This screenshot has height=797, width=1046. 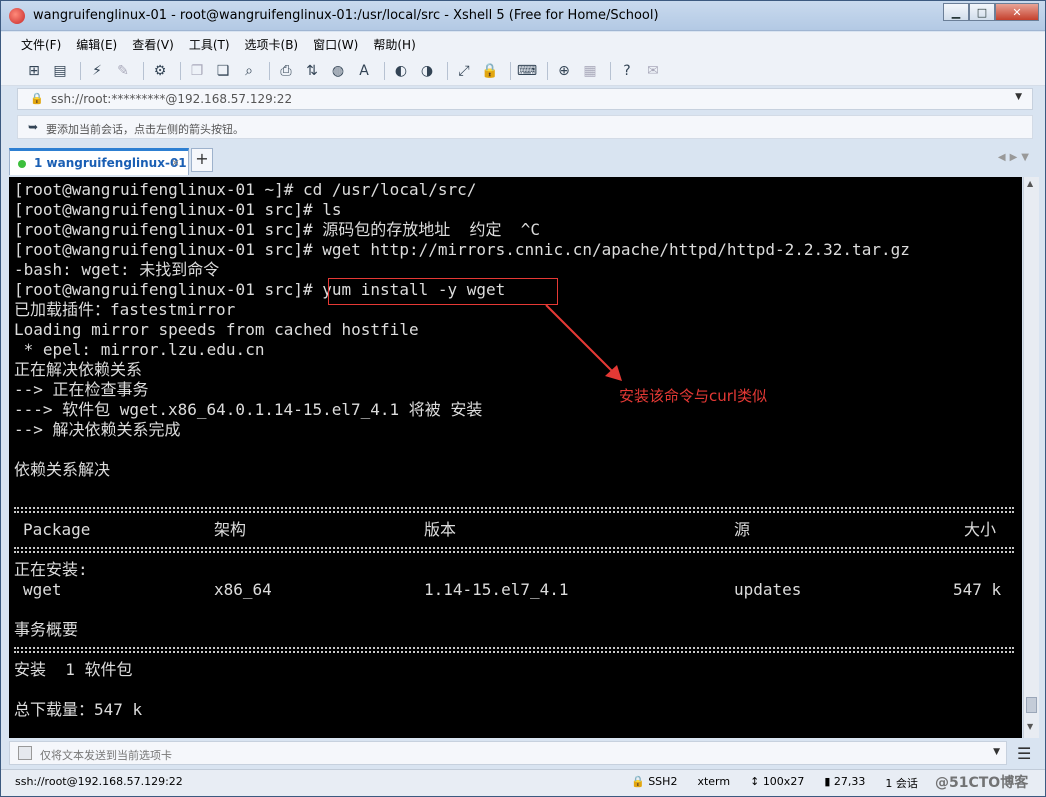 What do you see at coordinates (714, 781) in the screenshot?
I see `status-term: xterm` at bounding box center [714, 781].